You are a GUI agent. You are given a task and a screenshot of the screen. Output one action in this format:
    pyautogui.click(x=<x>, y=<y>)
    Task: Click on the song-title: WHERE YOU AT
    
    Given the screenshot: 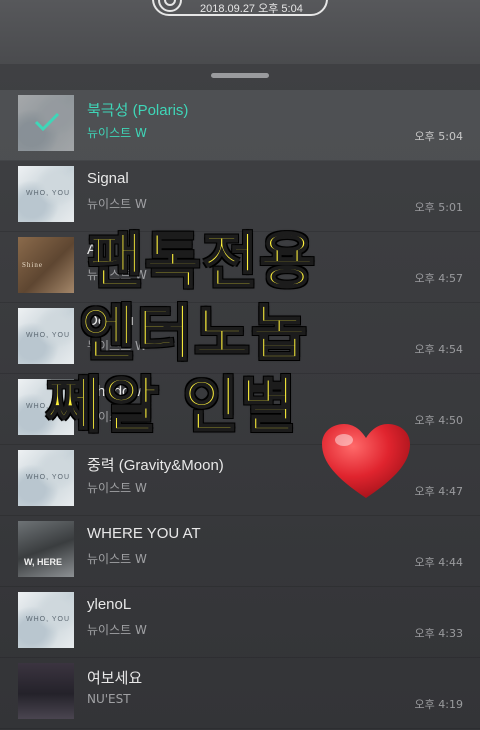 What is the action you would take?
    pyautogui.click(x=144, y=533)
    